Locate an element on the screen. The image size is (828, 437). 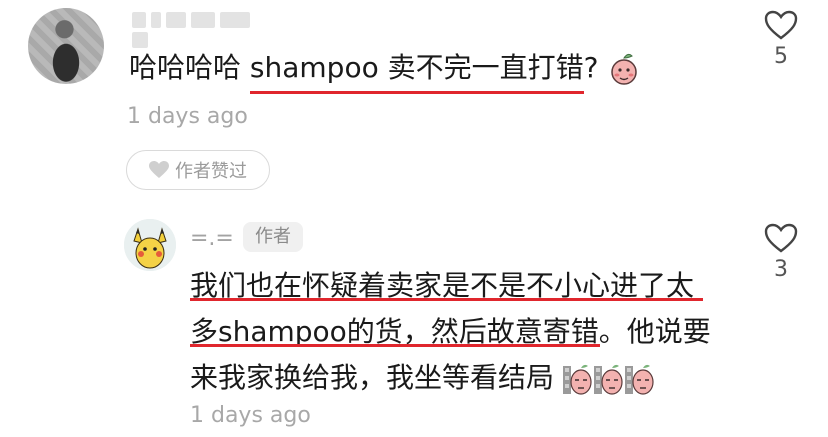
commenter-username-redacted is located at coordinates (202, 30).